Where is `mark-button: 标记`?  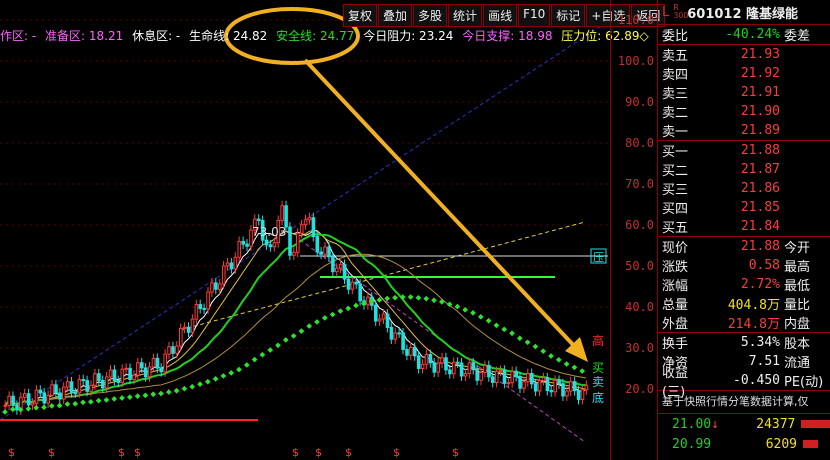 mark-button: 标记 is located at coordinates (568, 15).